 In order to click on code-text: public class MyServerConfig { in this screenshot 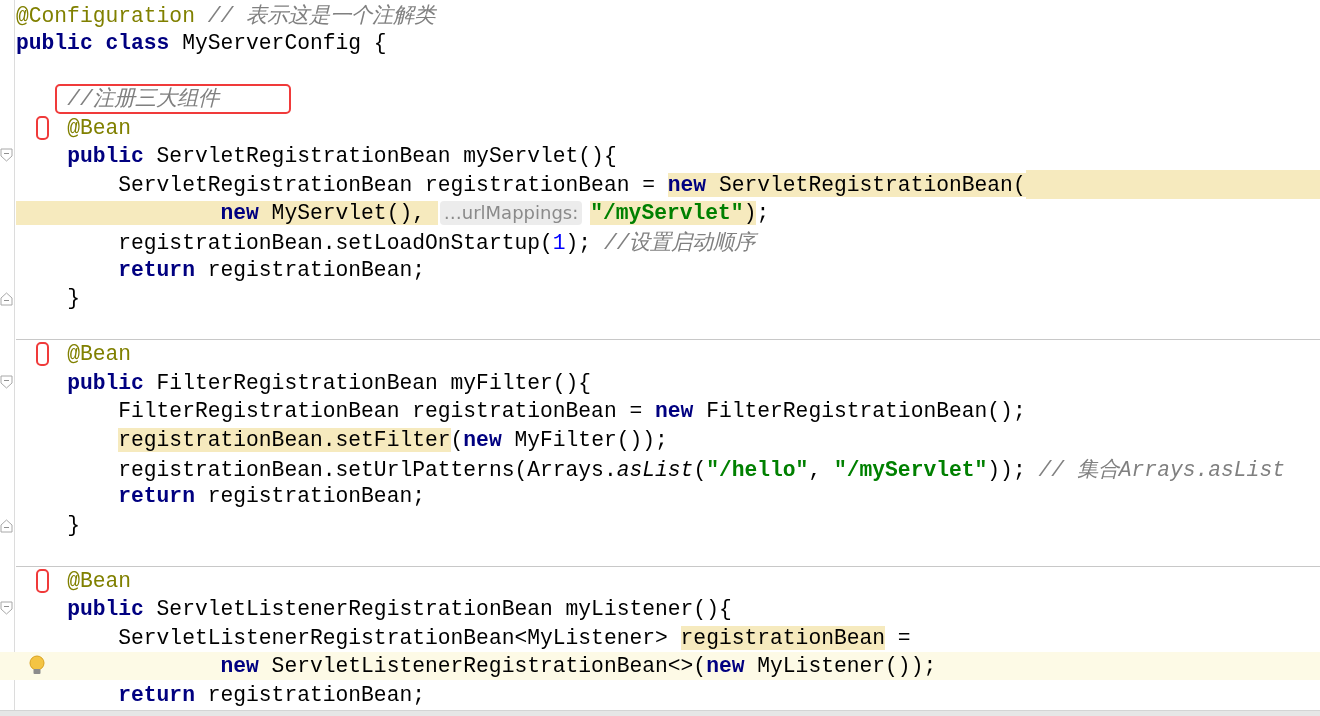, I will do `click(201, 42)`.